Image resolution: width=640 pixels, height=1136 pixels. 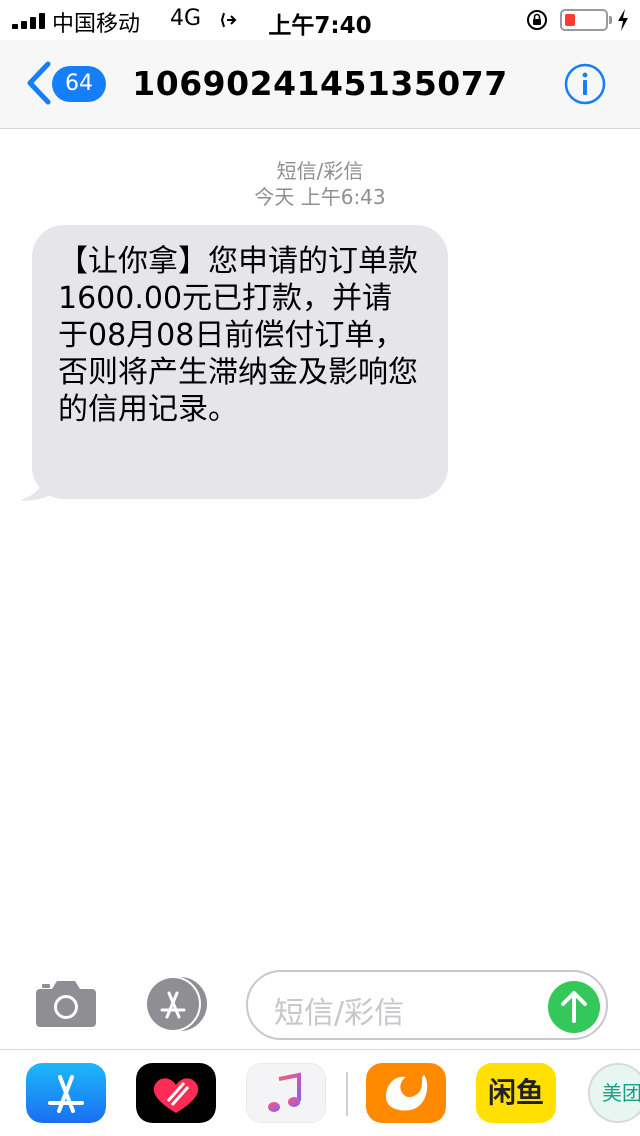 What do you see at coordinates (537, 20) in the screenshot?
I see `rotation-lock-icon` at bounding box center [537, 20].